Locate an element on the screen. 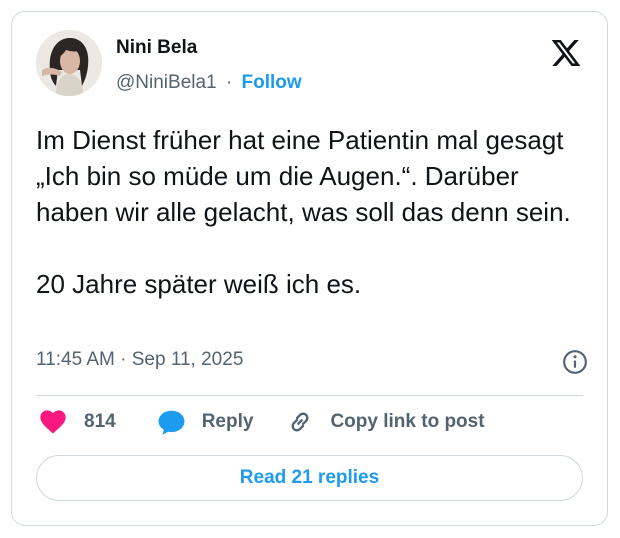 This screenshot has height=538, width=620. likes-count: 814 is located at coordinates (100, 421).